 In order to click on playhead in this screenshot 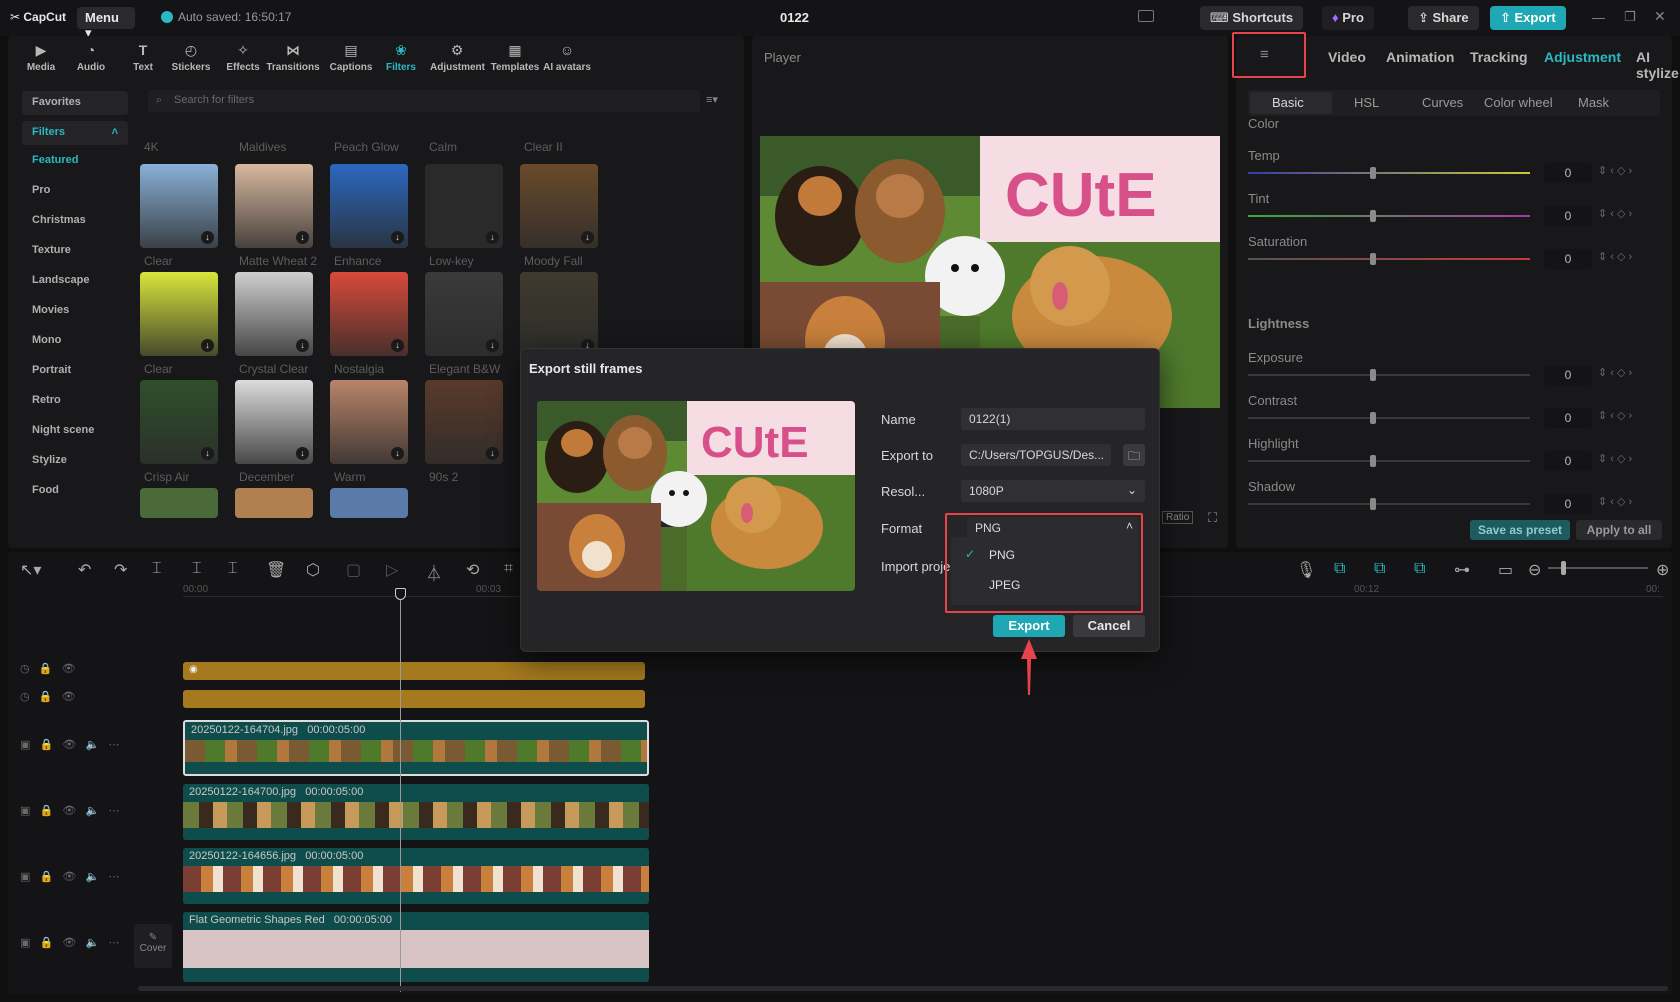, I will do `click(400, 792)`.